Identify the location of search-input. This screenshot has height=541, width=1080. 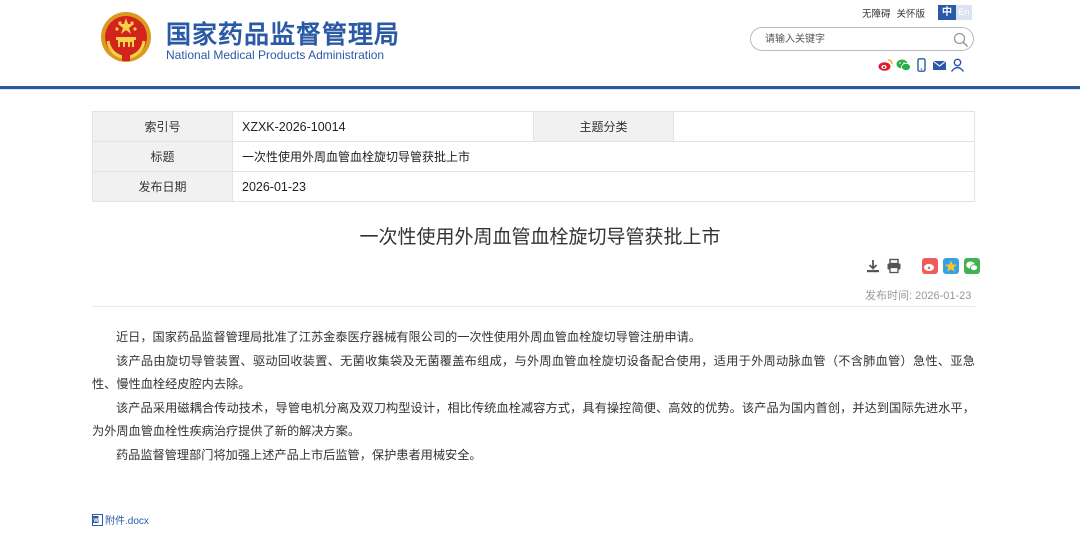
(855, 39).